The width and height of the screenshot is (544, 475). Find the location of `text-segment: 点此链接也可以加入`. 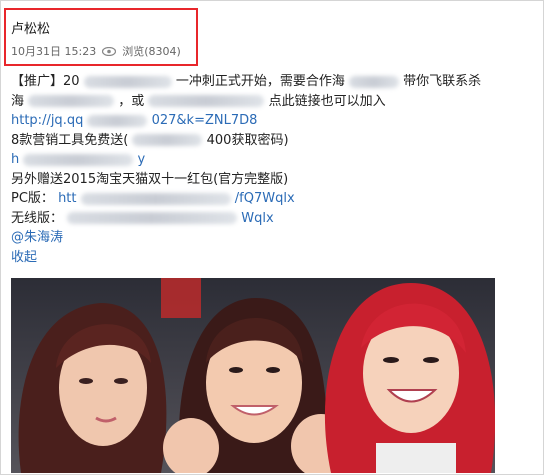

text-segment: 点此链接也可以加入 is located at coordinates (327, 101).